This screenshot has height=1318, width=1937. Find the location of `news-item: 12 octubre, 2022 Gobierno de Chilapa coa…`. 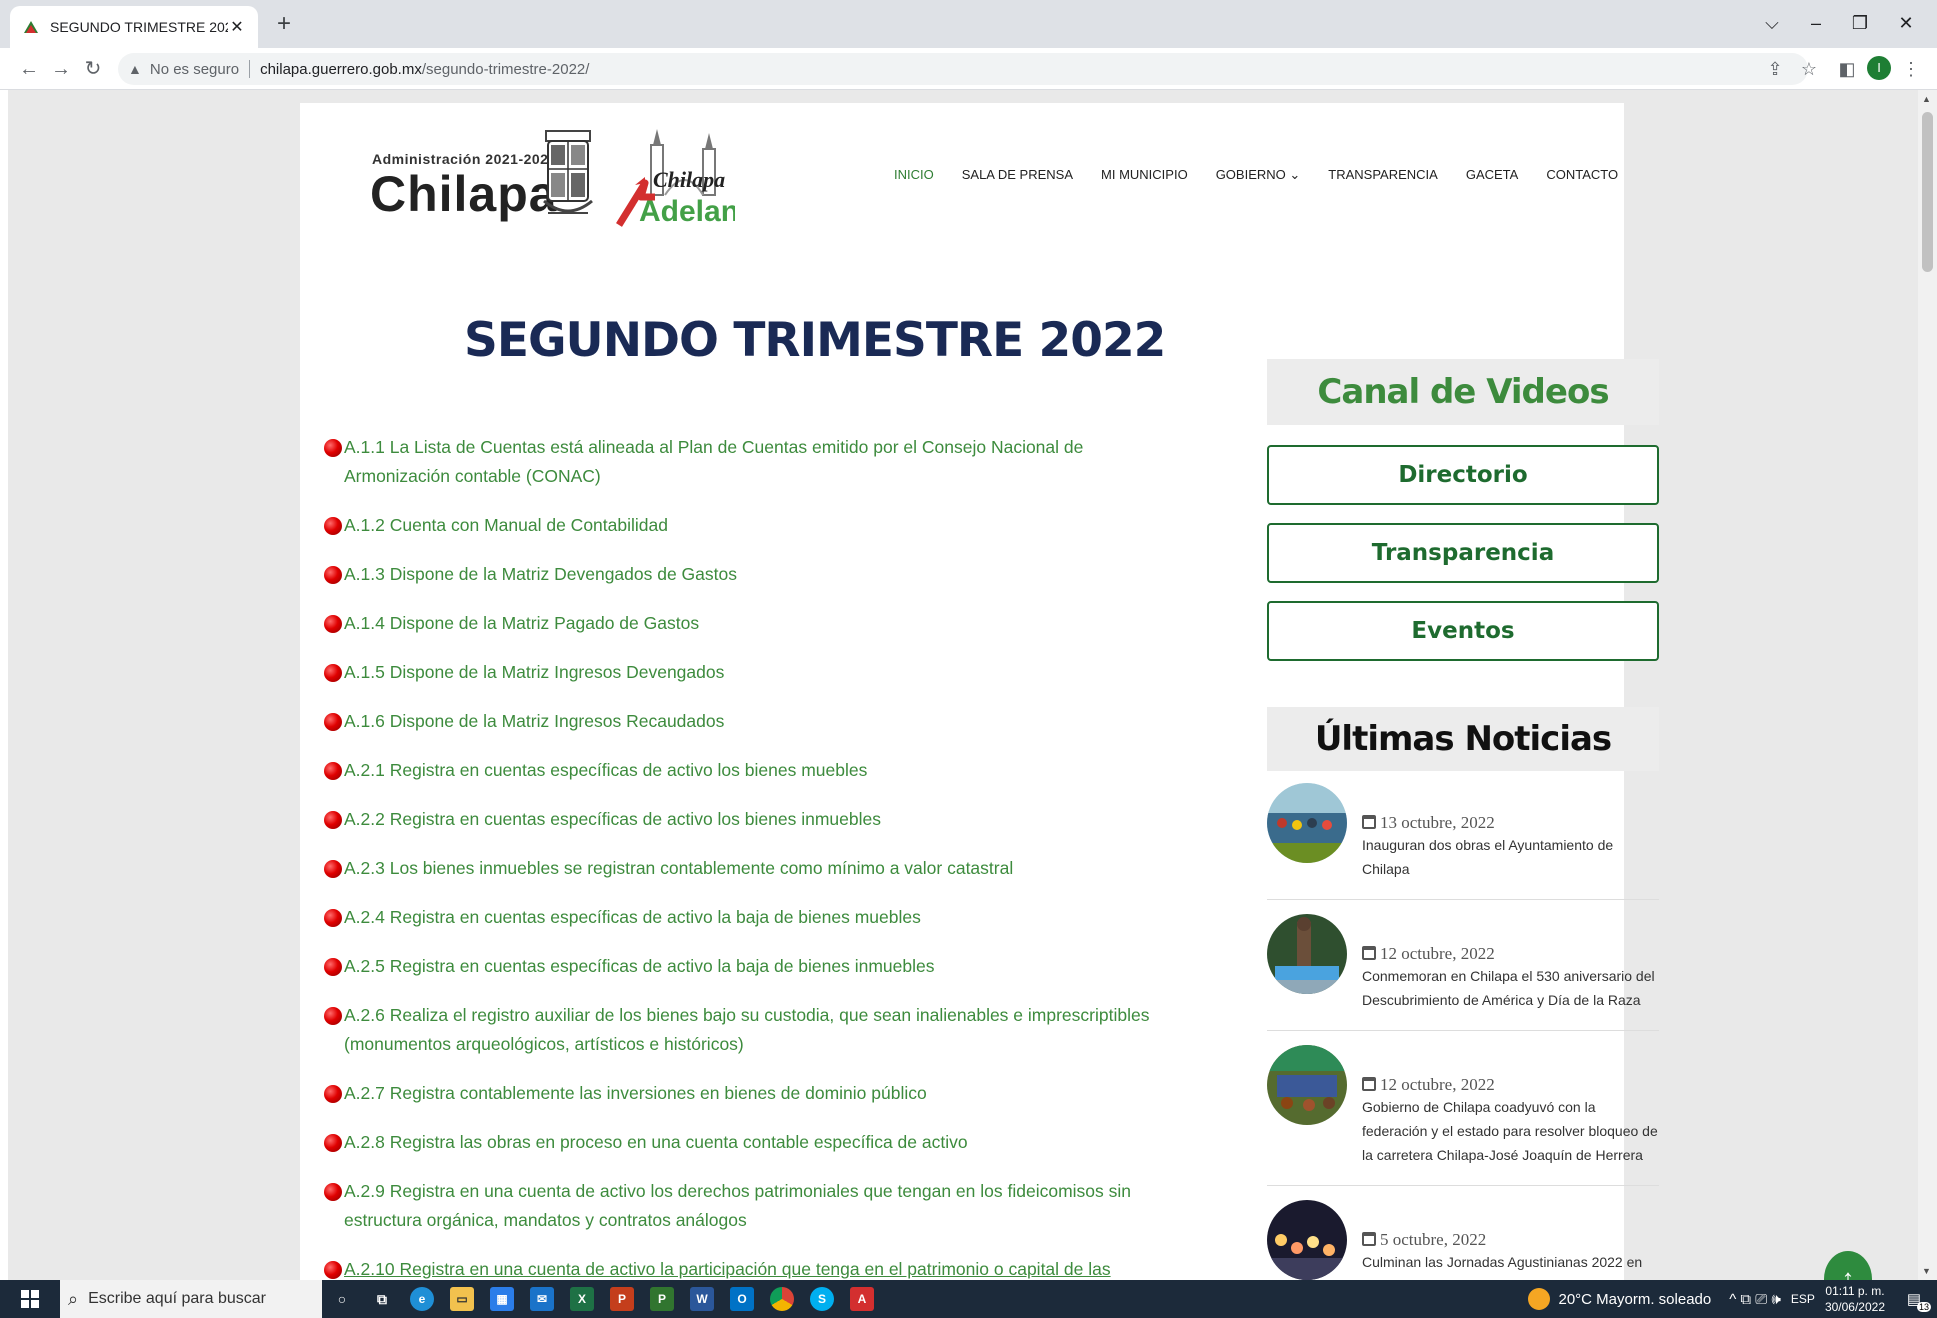

news-item: 12 octubre, 2022 Gobierno de Chilapa coa… is located at coordinates (1463, 1115).